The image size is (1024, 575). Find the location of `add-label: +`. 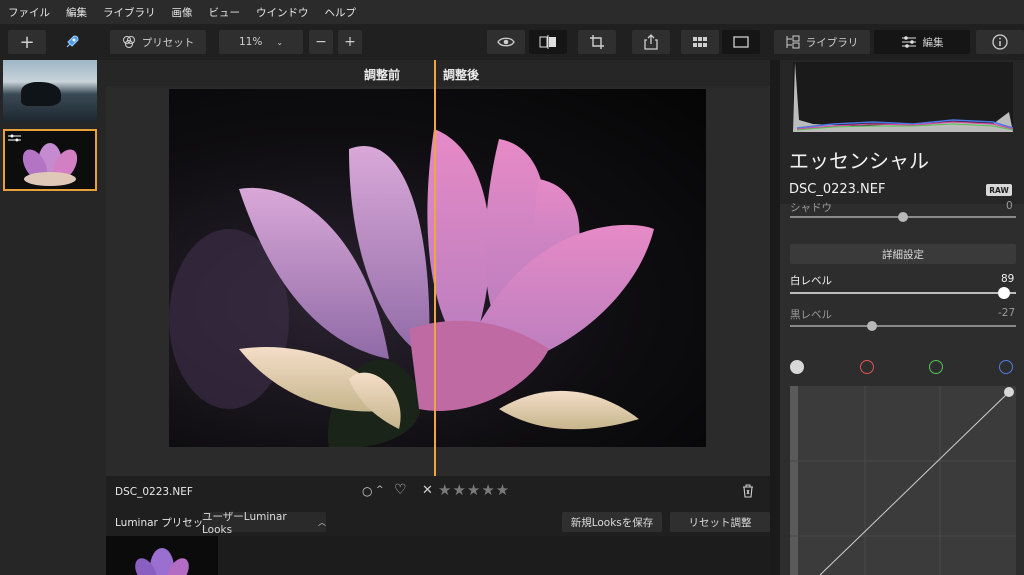

add-label: + is located at coordinates (27, 42).